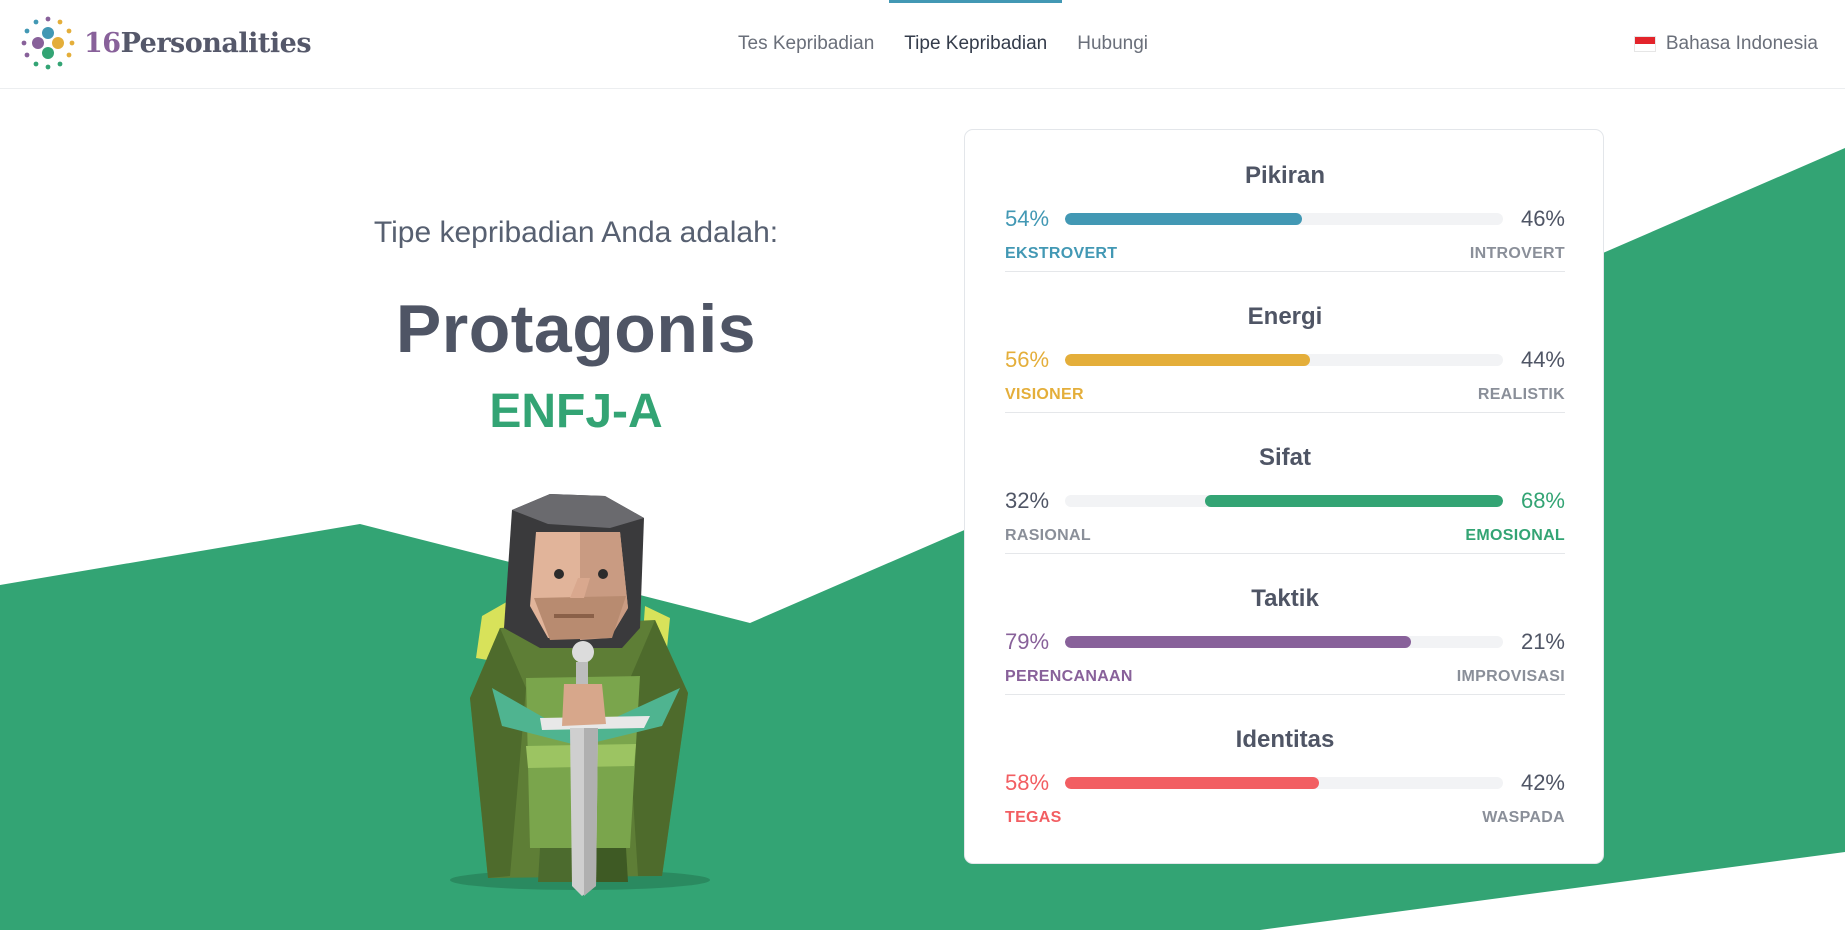  What do you see at coordinates (1027, 359) in the screenshot?
I see `trait-left-percent: 56%` at bounding box center [1027, 359].